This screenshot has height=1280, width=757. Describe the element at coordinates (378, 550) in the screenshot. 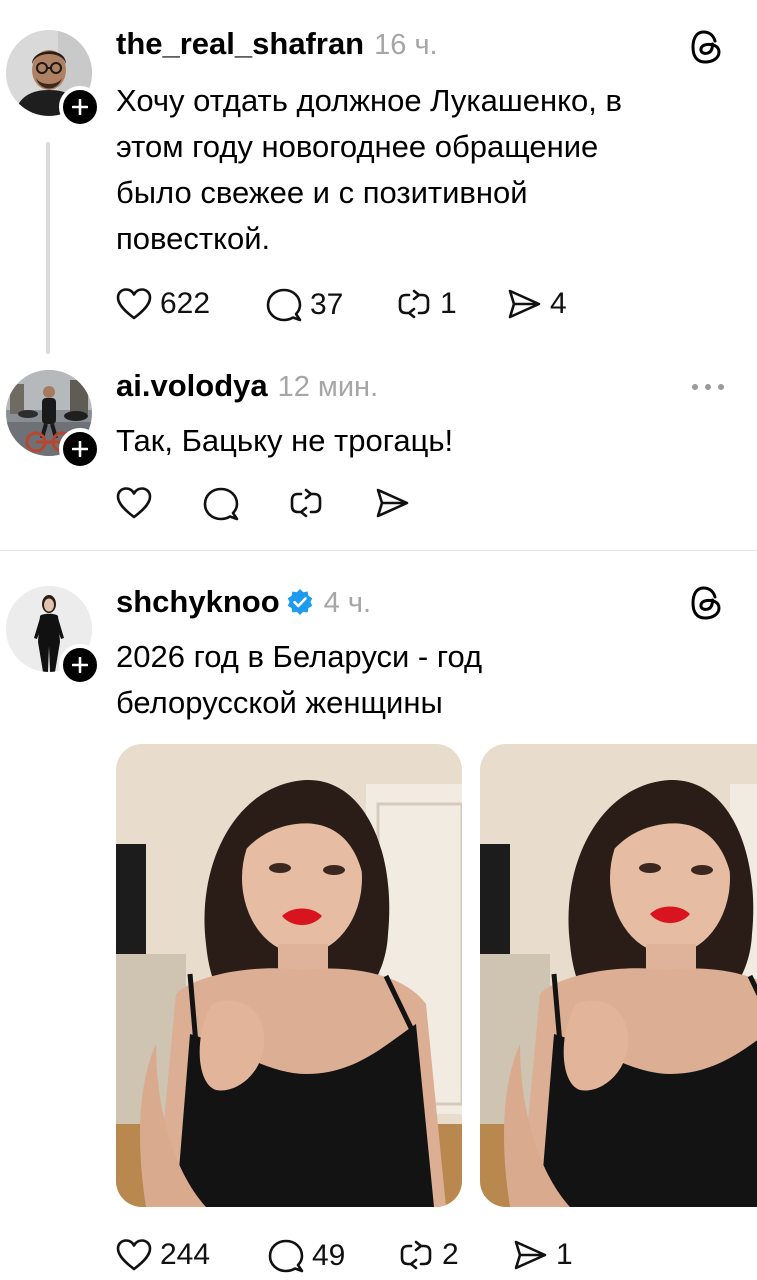

I see `post-divider` at that location.